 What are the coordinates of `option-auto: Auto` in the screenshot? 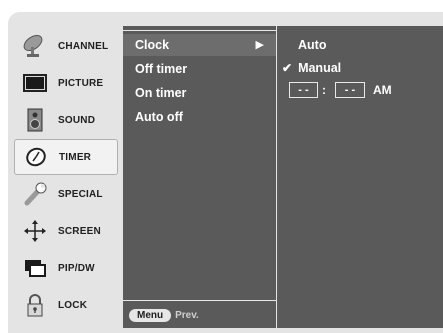 It's located at (312, 45).